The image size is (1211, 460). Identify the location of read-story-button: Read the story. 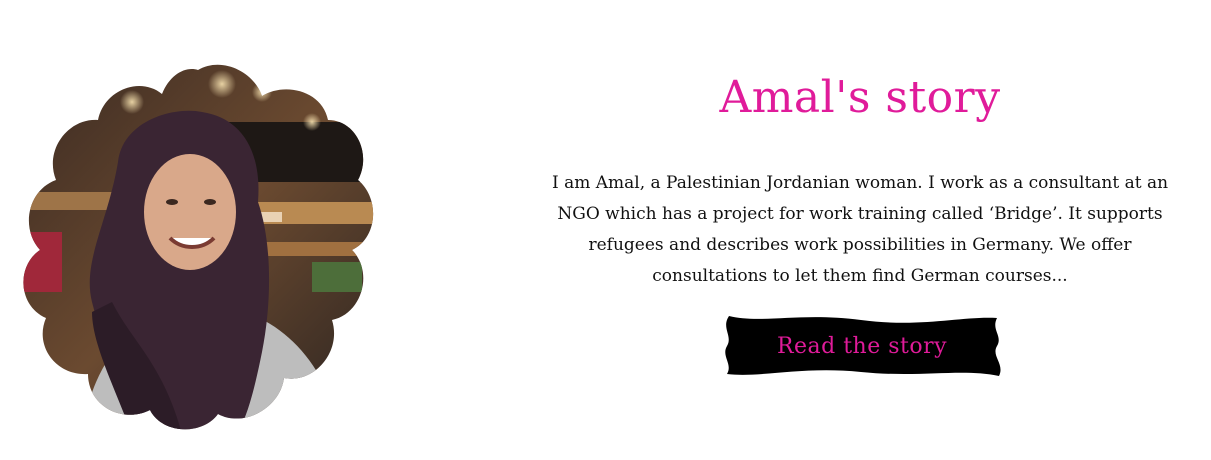
(862, 346).